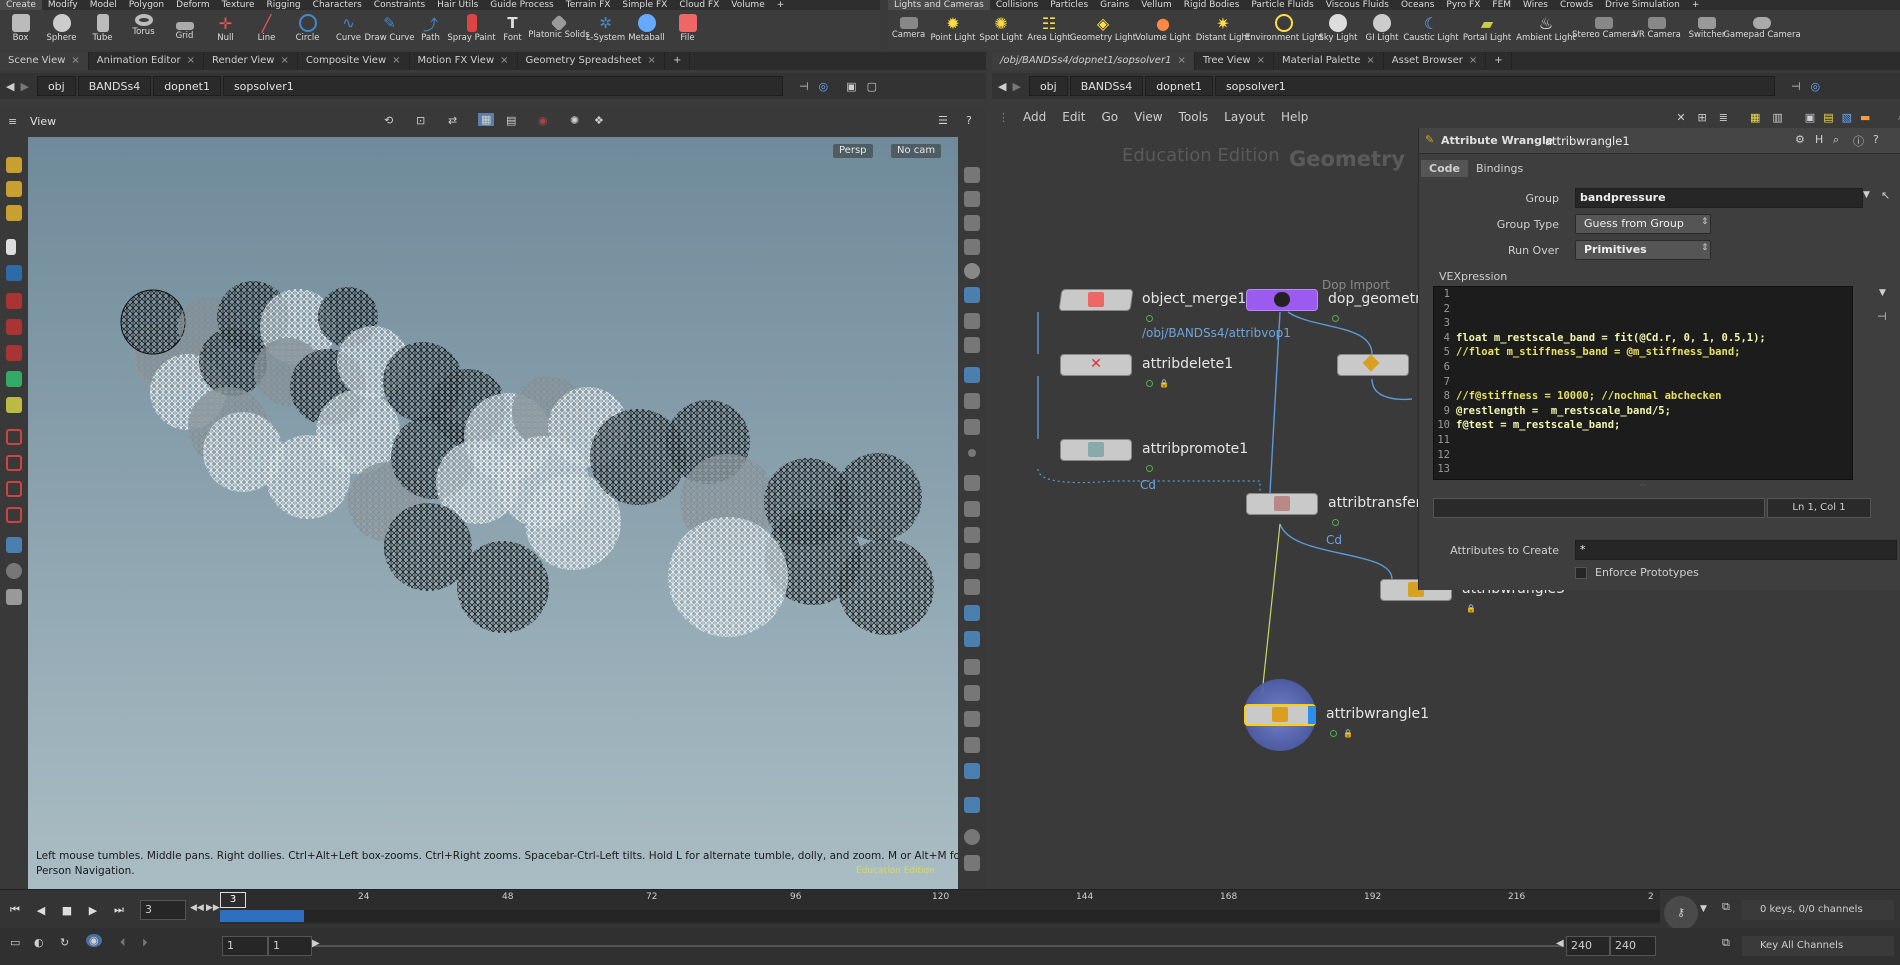 The image size is (1900, 965). I want to click on camera-view-icon: ⊡, so click(420, 120).